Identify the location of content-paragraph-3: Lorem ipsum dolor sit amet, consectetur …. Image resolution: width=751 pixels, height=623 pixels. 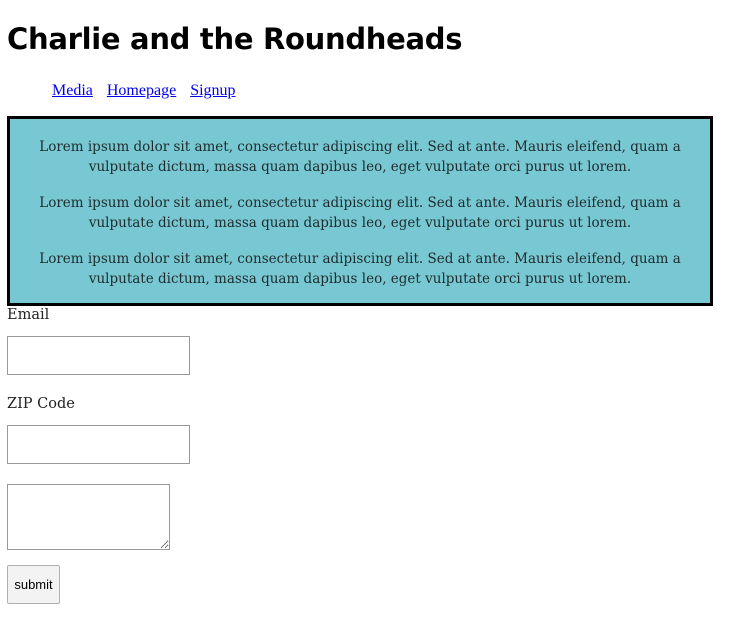
(360, 269).